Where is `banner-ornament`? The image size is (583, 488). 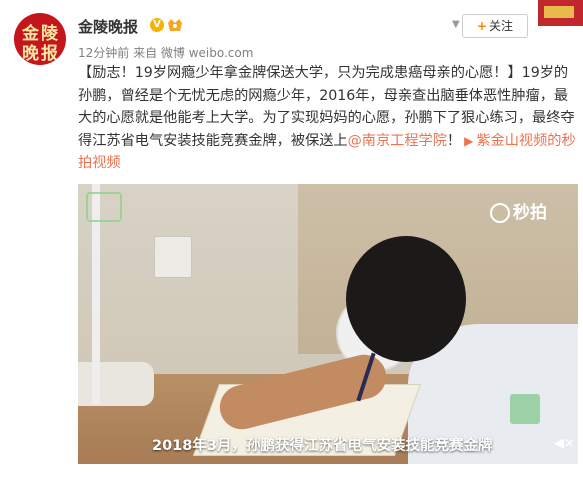
banner-ornament is located at coordinates (559, 12).